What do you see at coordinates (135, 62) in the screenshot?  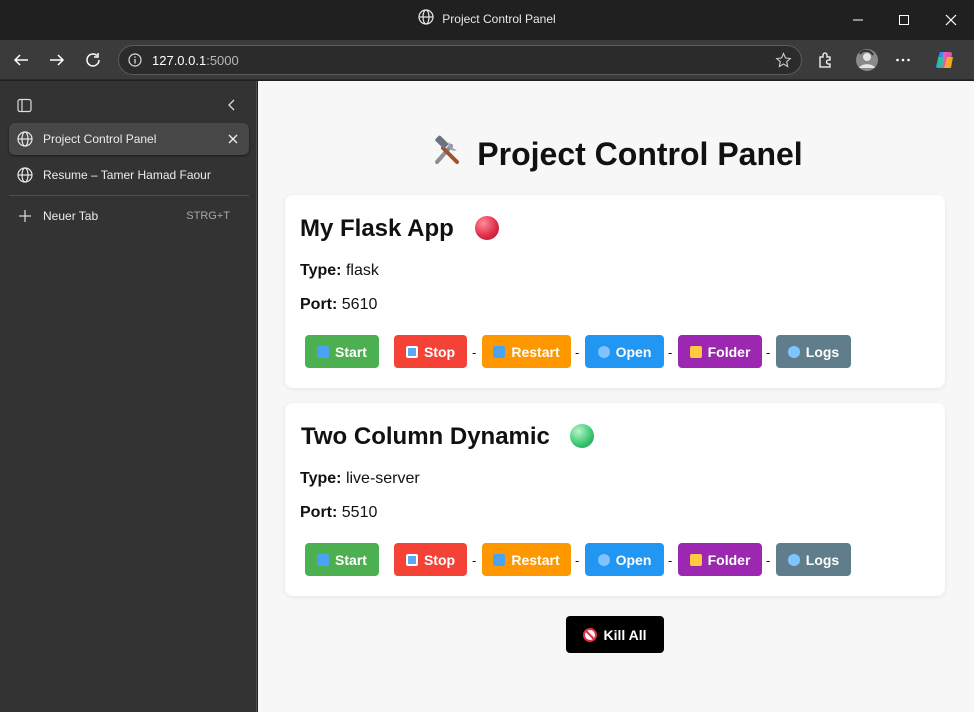 I see `info-icon` at bounding box center [135, 62].